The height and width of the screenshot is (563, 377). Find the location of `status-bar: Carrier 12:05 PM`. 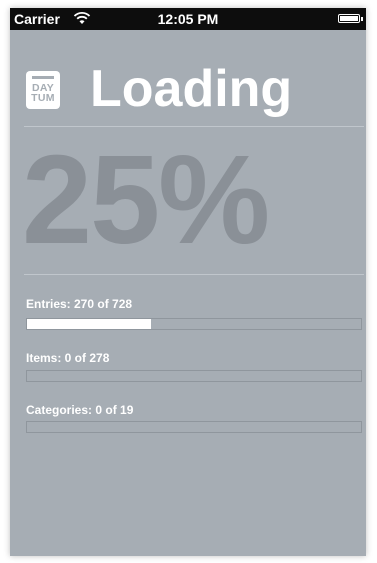

status-bar: Carrier 12:05 PM is located at coordinates (188, 19).